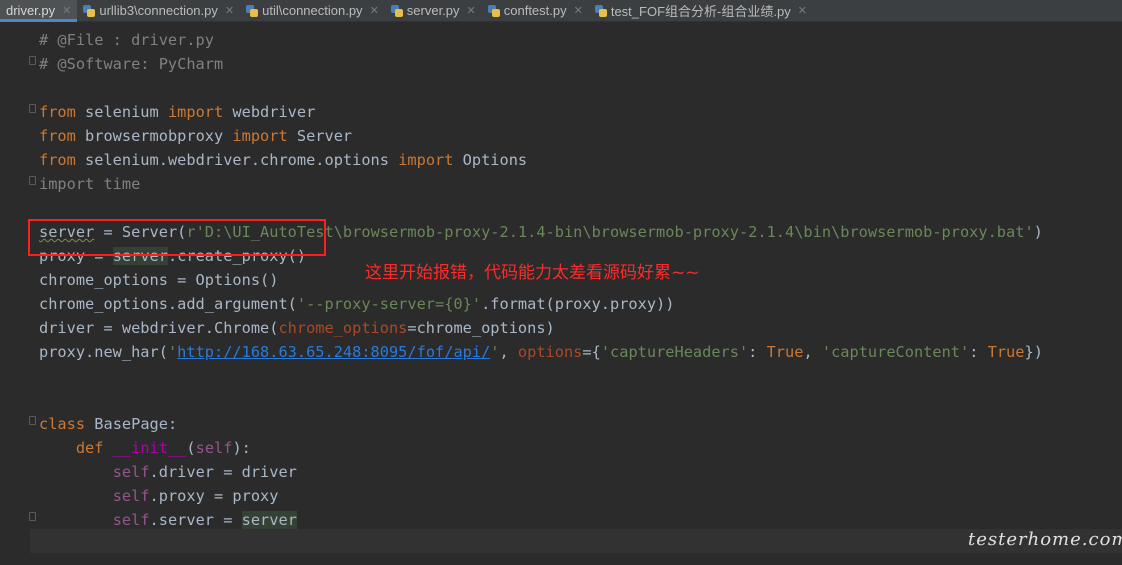 This screenshot has height=565, width=1122. Describe the element at coordinates (90, 184) in the screenshot. I see `code-line: import time` at that location.